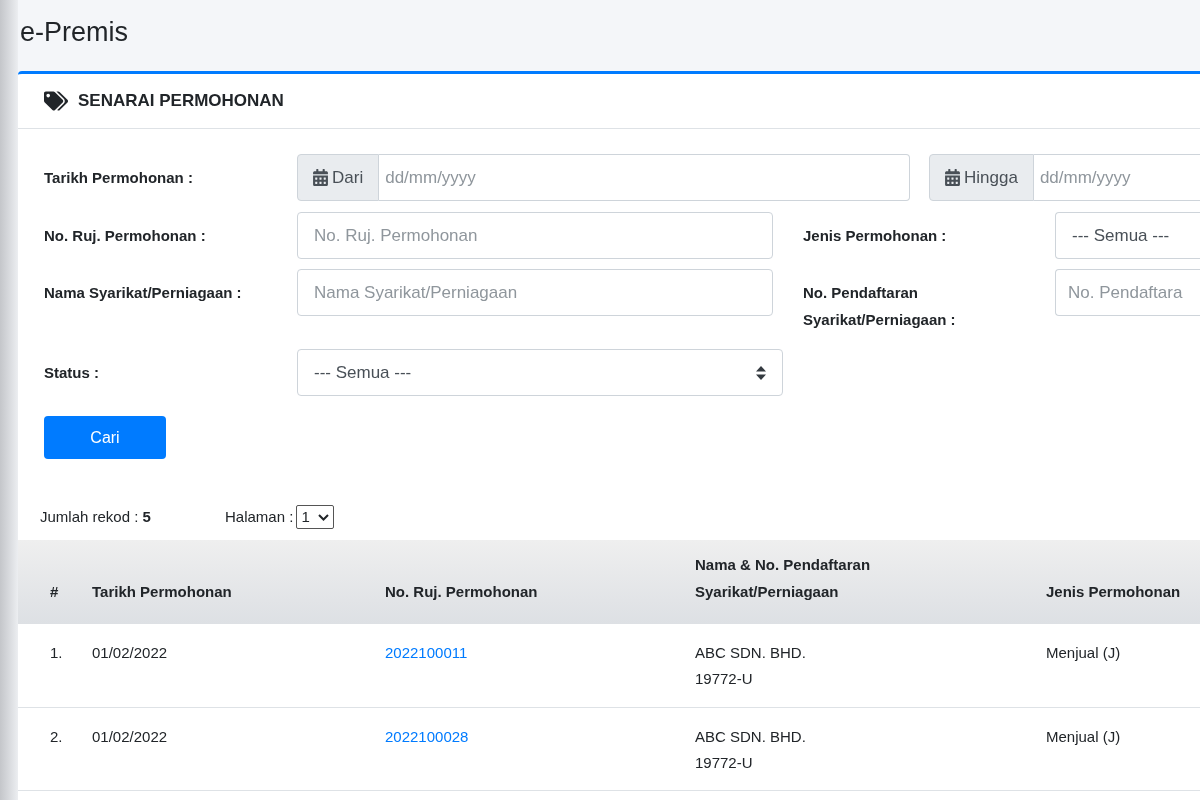 Image resolution: width=1200 pixels, height=800 pixels. Describe the element at coordinates (324, 517) in the screenshot. I see `chevron-down-icon` at that location.